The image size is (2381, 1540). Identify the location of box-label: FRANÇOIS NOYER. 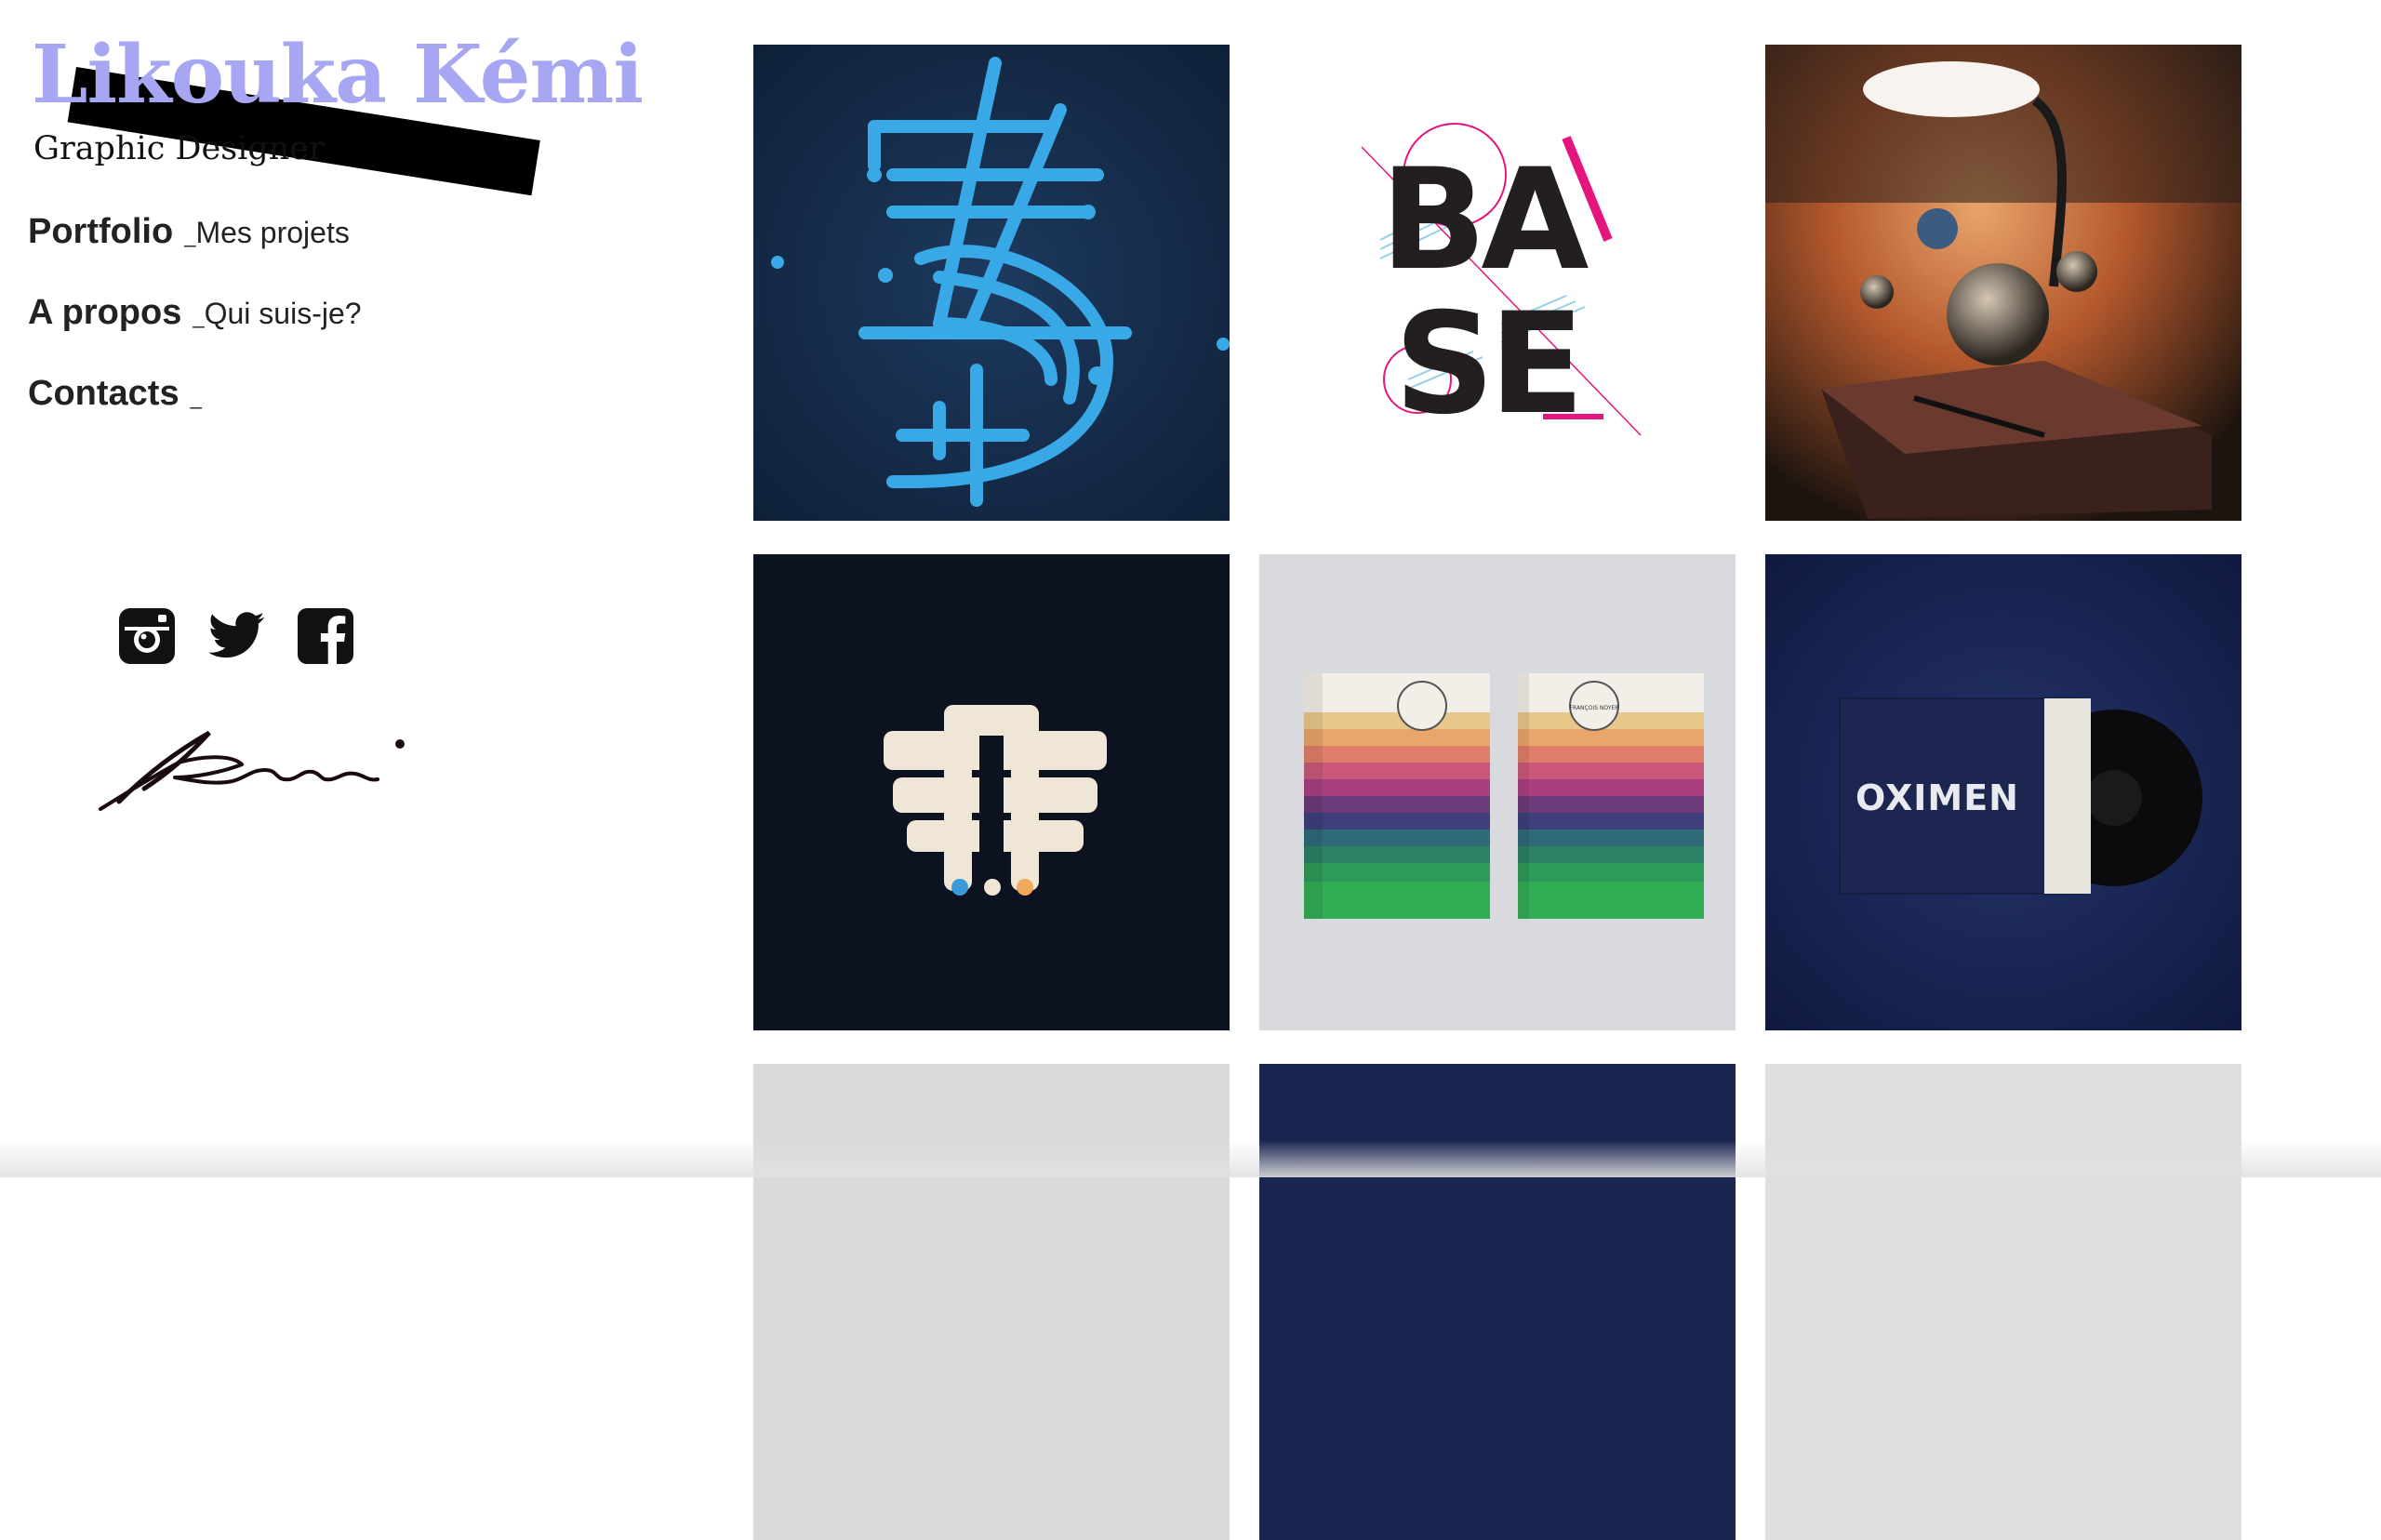
(1594, 708).